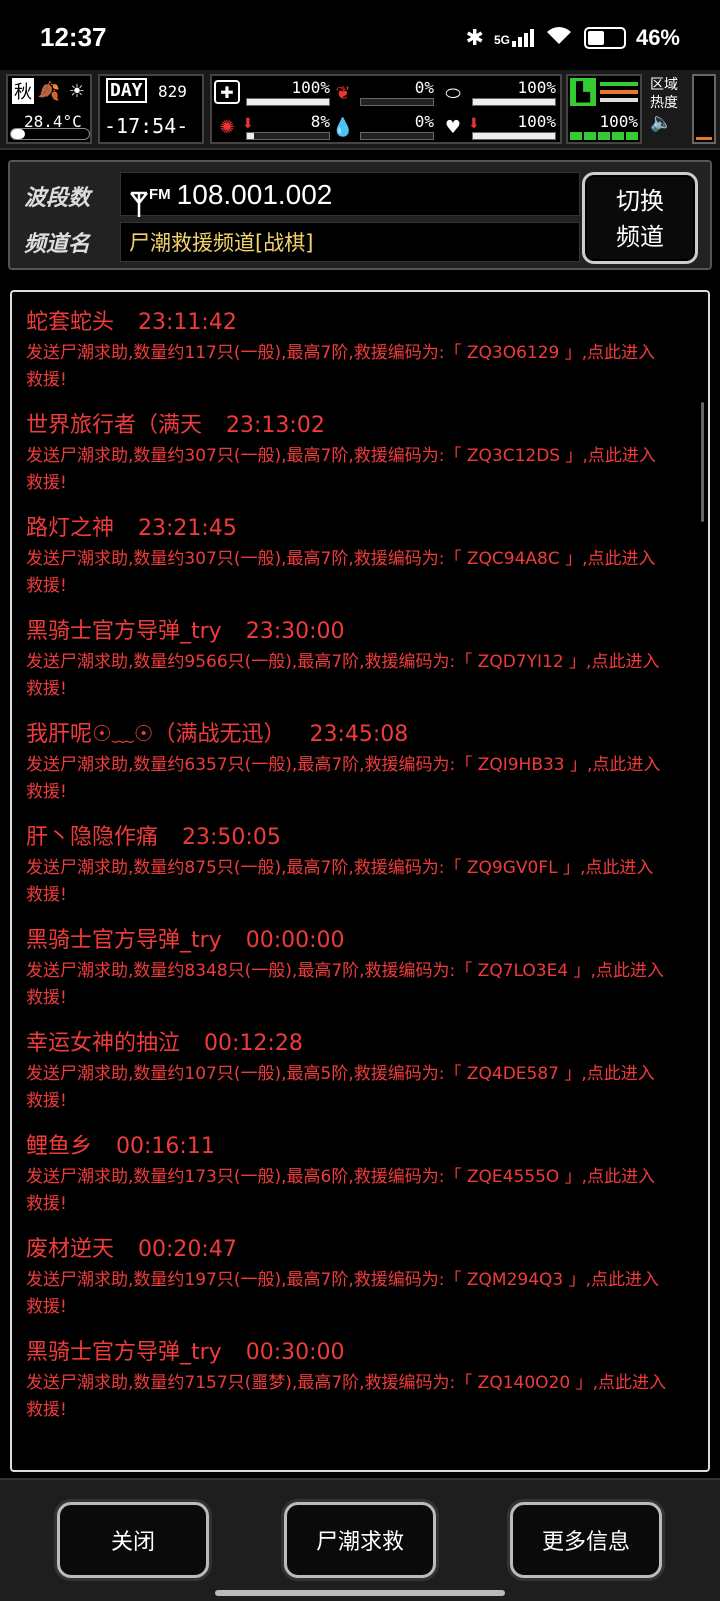 Image resolution: width=720 pixels, height=1601 pixels. I want to click on thermometer-icon, so click(50, 134).